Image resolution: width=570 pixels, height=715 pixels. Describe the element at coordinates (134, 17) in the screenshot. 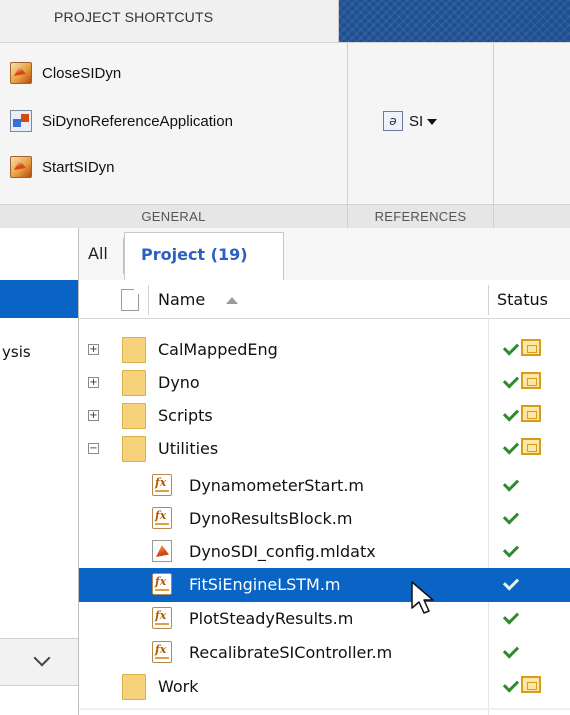

I see `tab-project-shortcuts-label: PROJECT SHORTCUTS` at that location.